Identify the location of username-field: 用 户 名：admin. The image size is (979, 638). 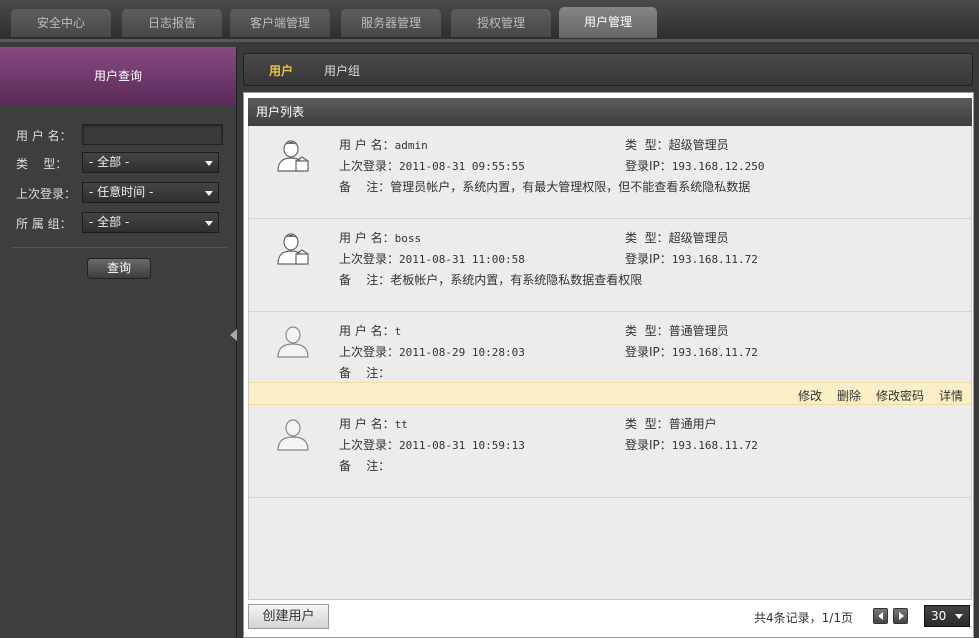
(383, 145).